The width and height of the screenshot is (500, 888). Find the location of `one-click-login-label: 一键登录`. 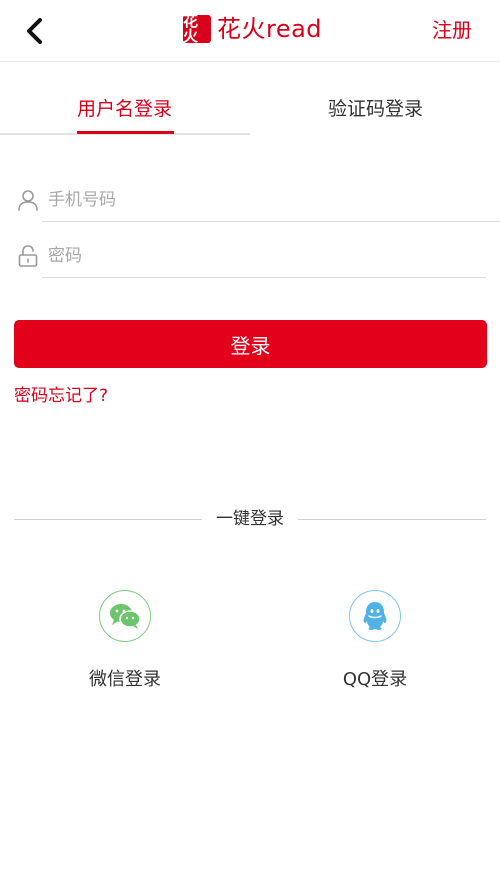

one-click-login-label: 一键登录 is located at coordinates (250, 519).